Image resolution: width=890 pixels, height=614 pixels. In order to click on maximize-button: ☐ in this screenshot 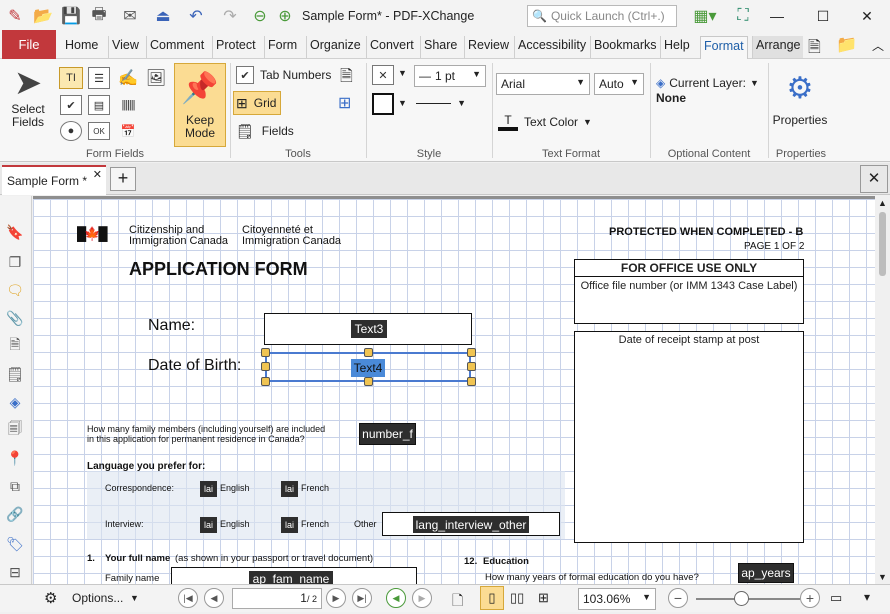, I will do `click(823, 16)`.